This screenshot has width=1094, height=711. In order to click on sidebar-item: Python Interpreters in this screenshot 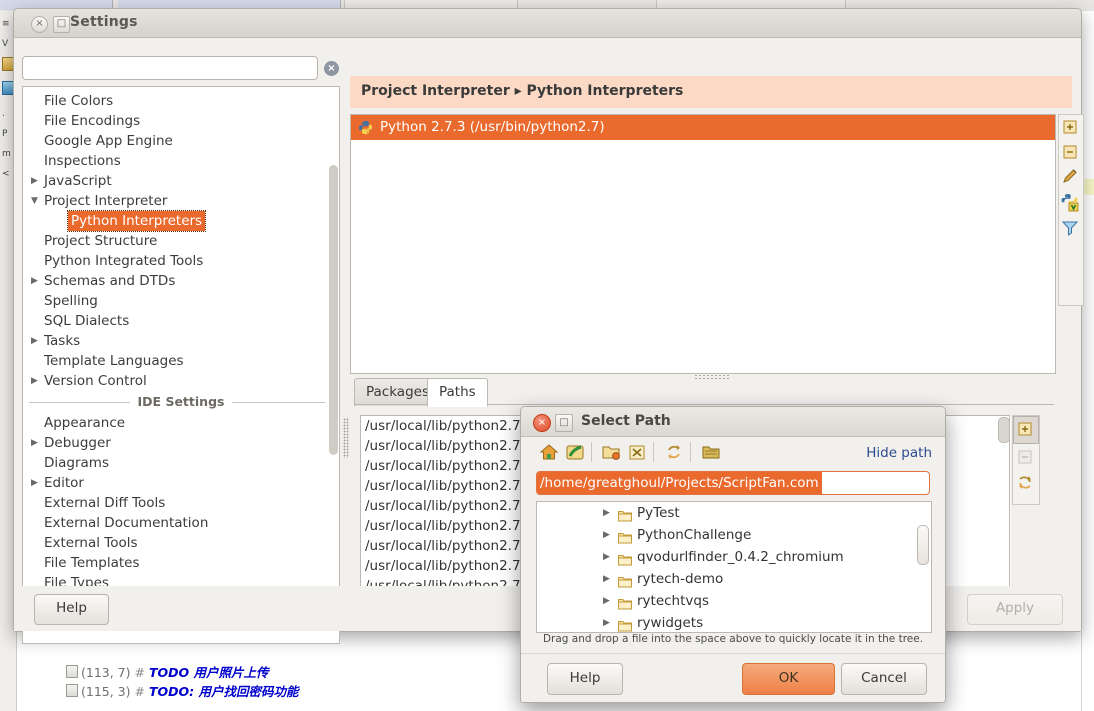, I will do `click(181, 221)`.